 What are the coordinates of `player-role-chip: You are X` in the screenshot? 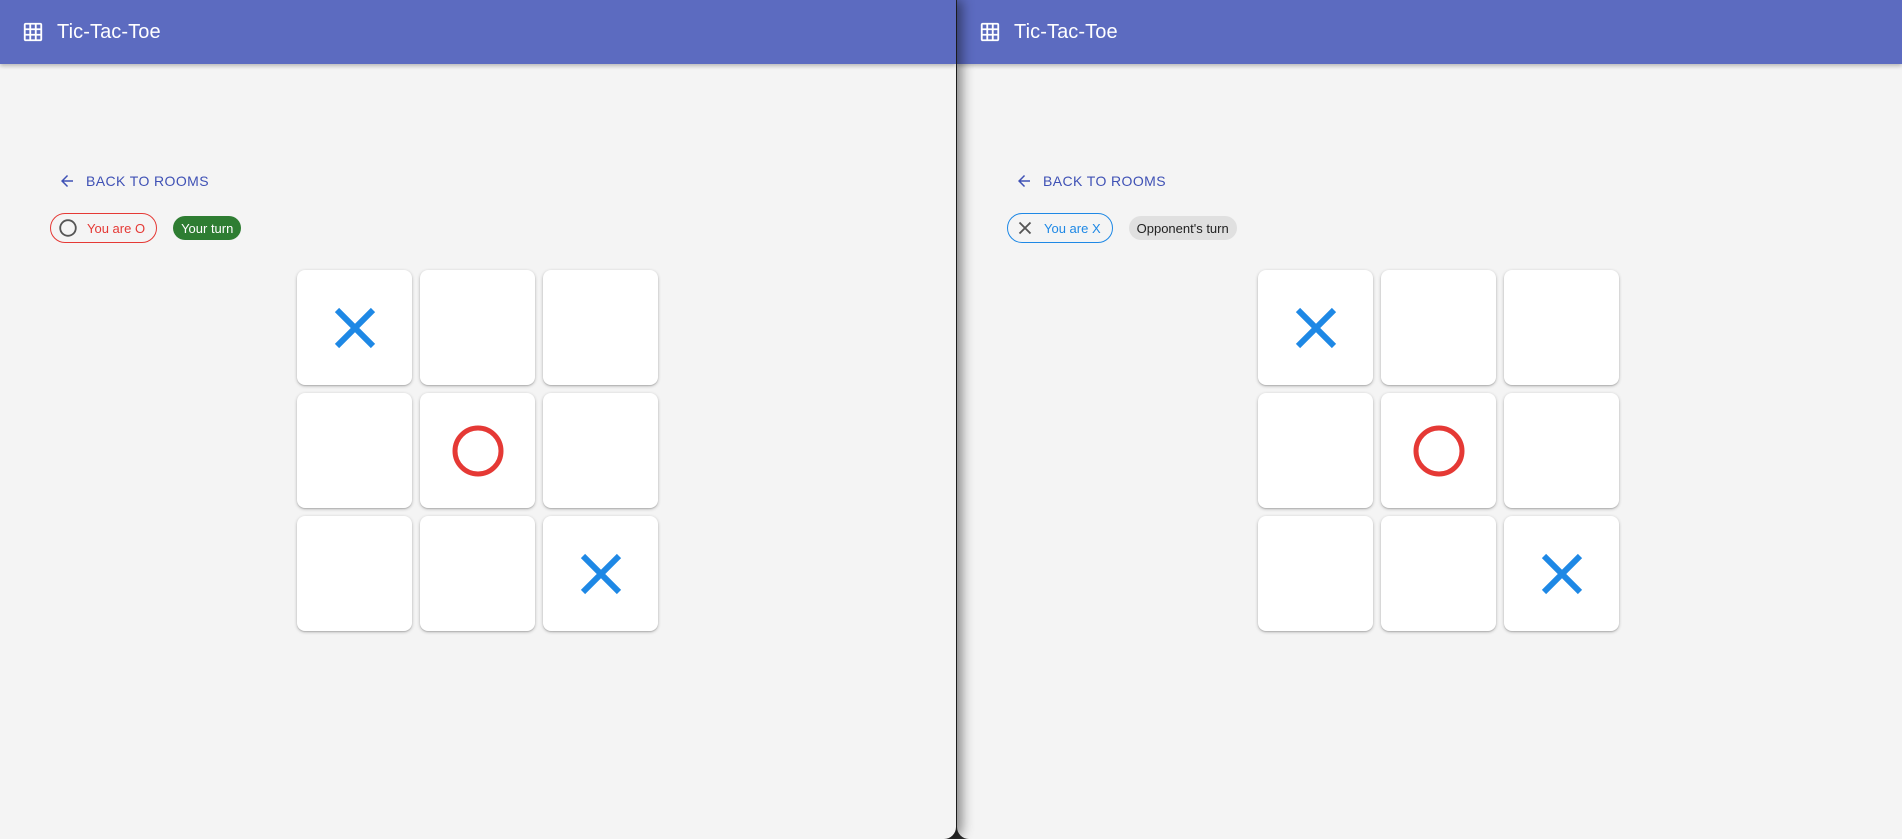 It's located at (1060, 228).